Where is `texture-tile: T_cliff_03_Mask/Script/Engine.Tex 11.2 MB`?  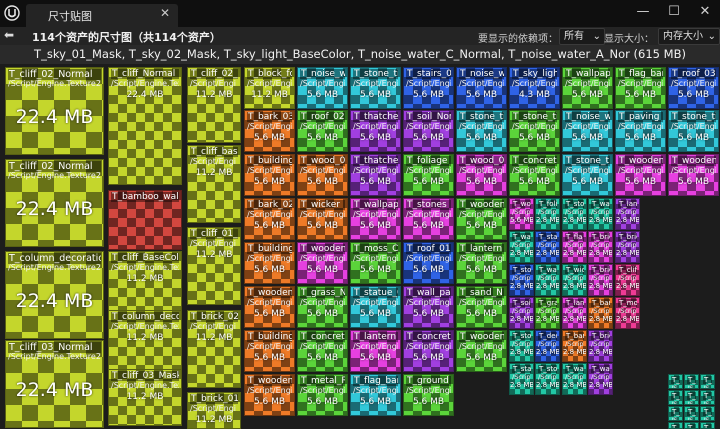
texture-tile: T_cliff_03_Mask/Script/Engine.Tex 11.2 MB is located at coordinates (145, 397).